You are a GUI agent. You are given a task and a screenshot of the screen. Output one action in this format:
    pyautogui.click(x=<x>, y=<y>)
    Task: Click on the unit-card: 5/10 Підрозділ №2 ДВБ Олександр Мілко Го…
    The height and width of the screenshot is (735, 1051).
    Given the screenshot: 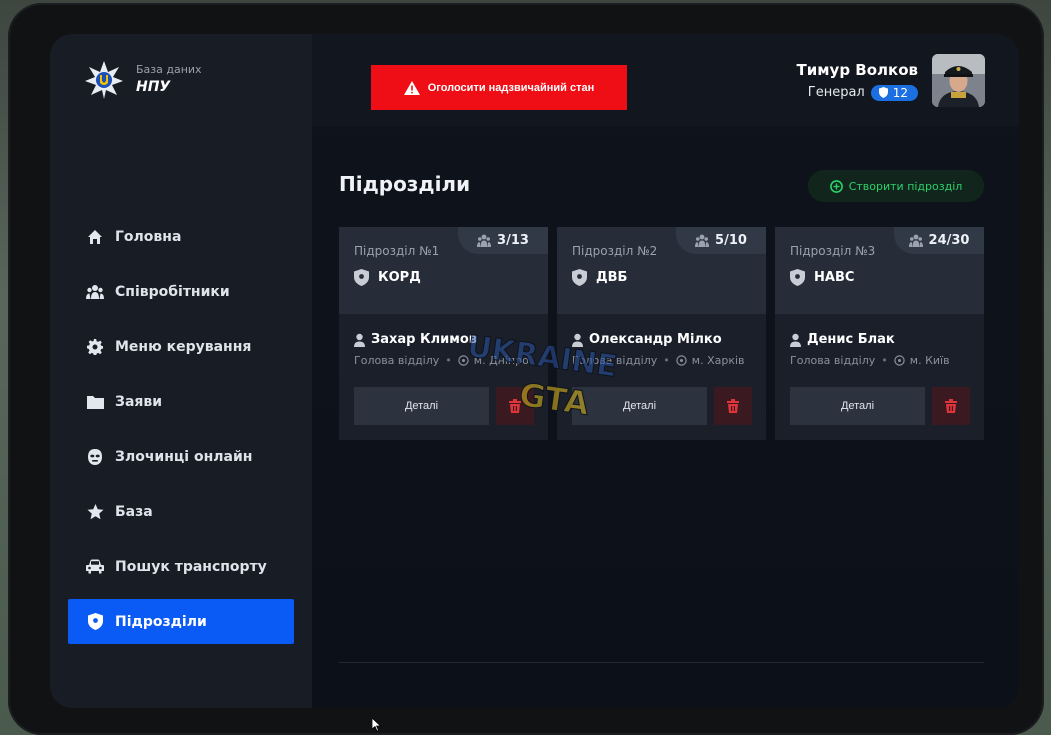 What is the action you would take?
    pyautogui.click(x=661, y=333)
    